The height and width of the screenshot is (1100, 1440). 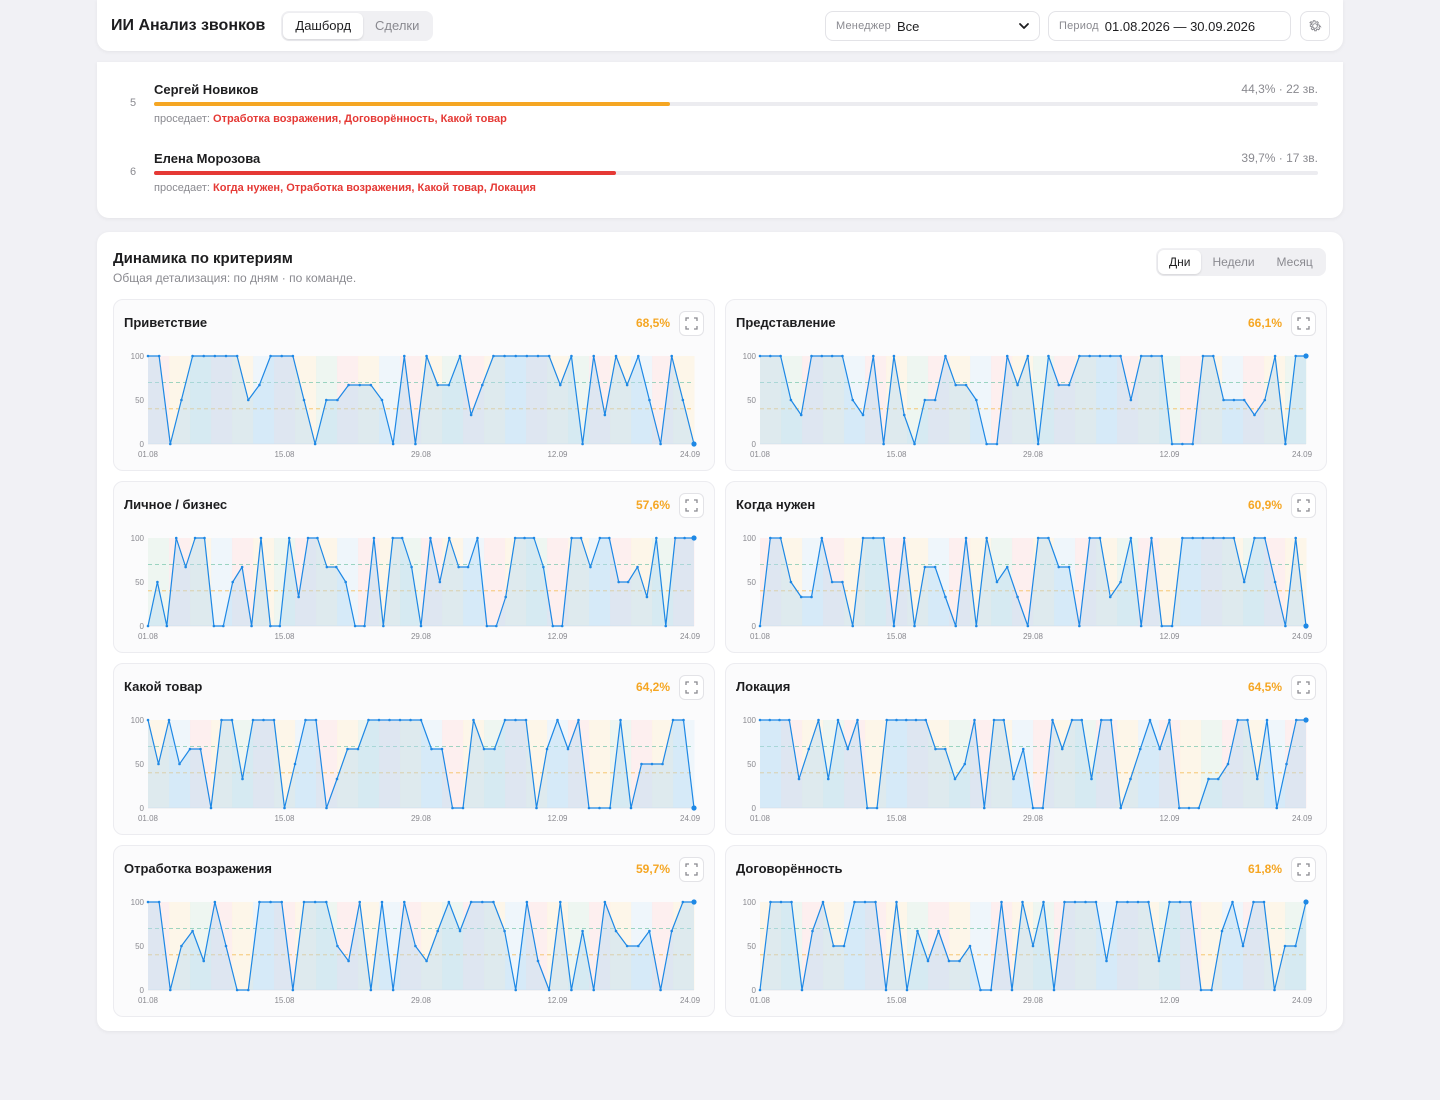 I want to click on criterion-percent: 60,9%, so click(x=1264, y=505).